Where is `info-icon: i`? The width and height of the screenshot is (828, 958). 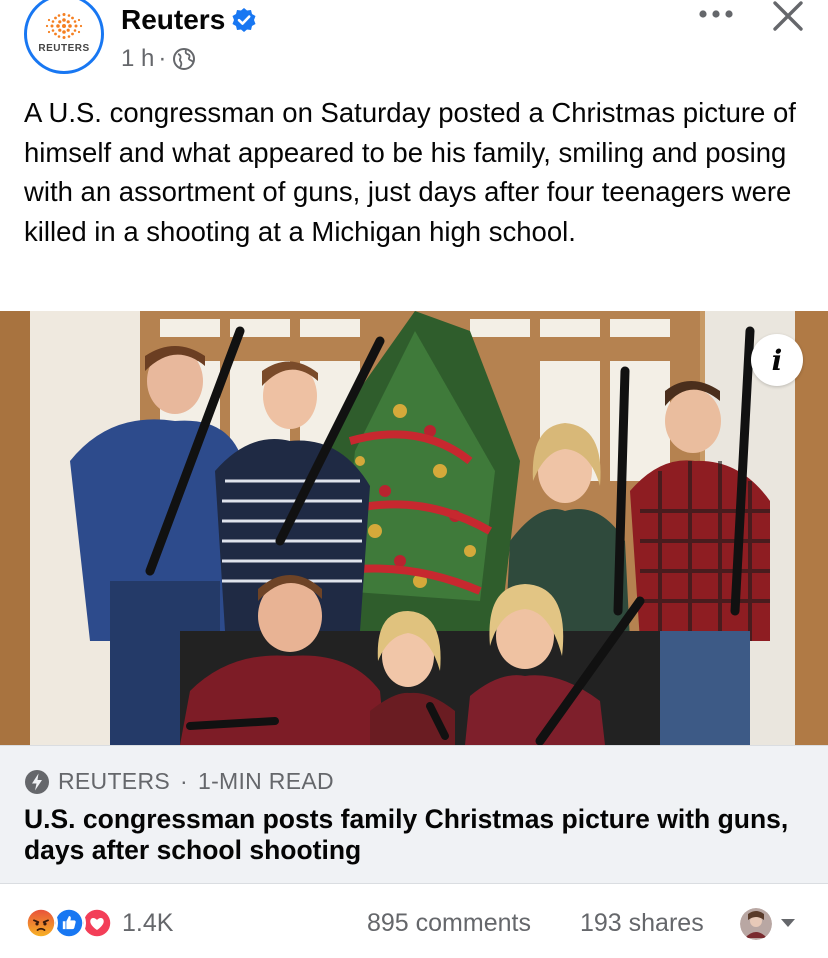
info-icon: i is located at coordinates (777, 360).